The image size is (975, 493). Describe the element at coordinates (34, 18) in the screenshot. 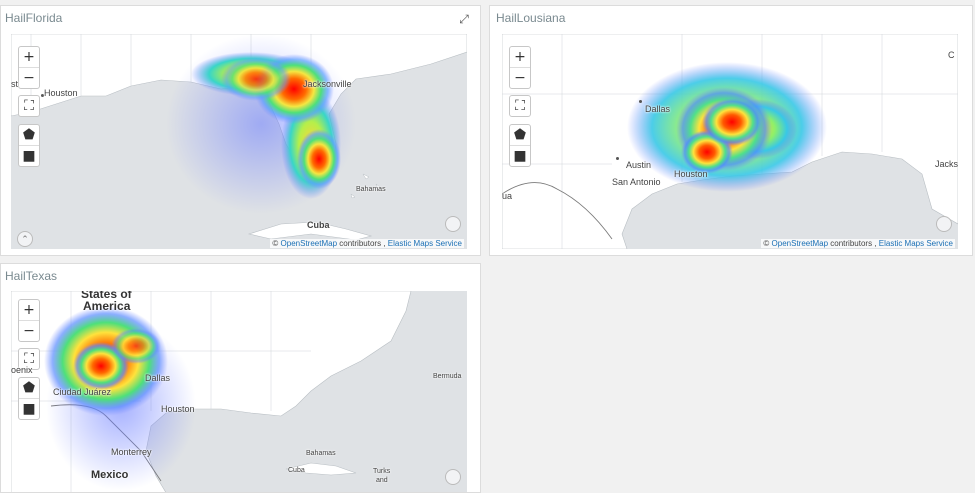

I see `panel-title: HailFlorida` at that location.